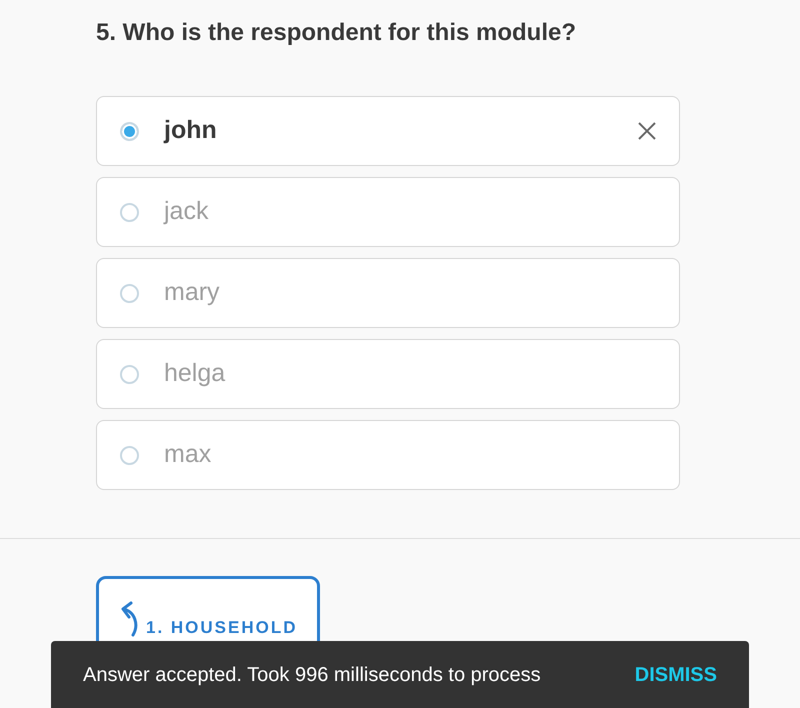 The image size is (800, 708). I want to click on question-title: 5. Who is the respondent for this module?, so click(337, 33).